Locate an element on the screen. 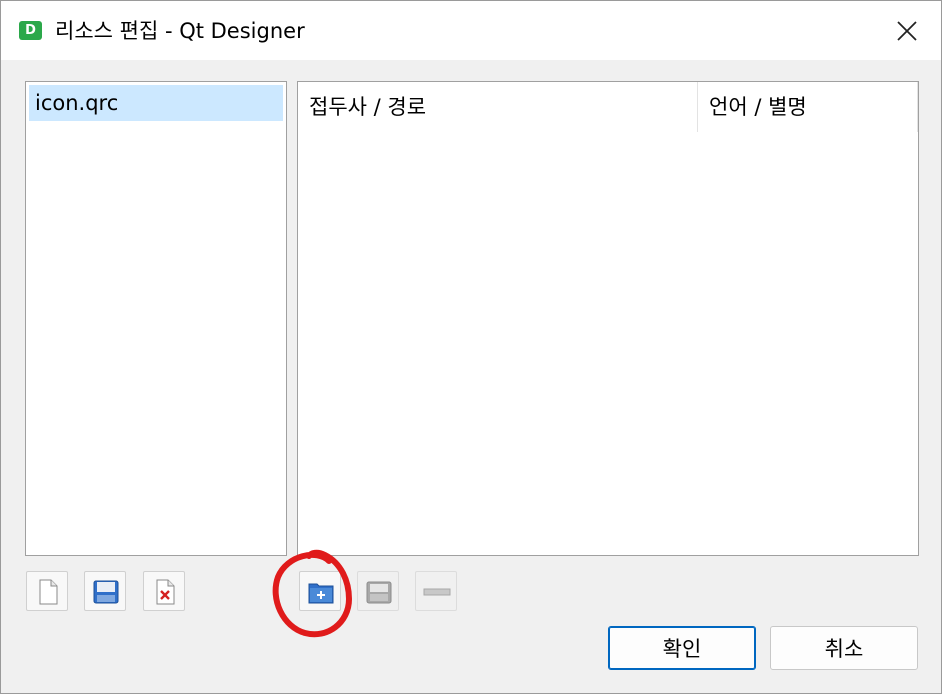 The height and width of the screenshot is (694, 942). close-icon is located at coordinates (907, 31).